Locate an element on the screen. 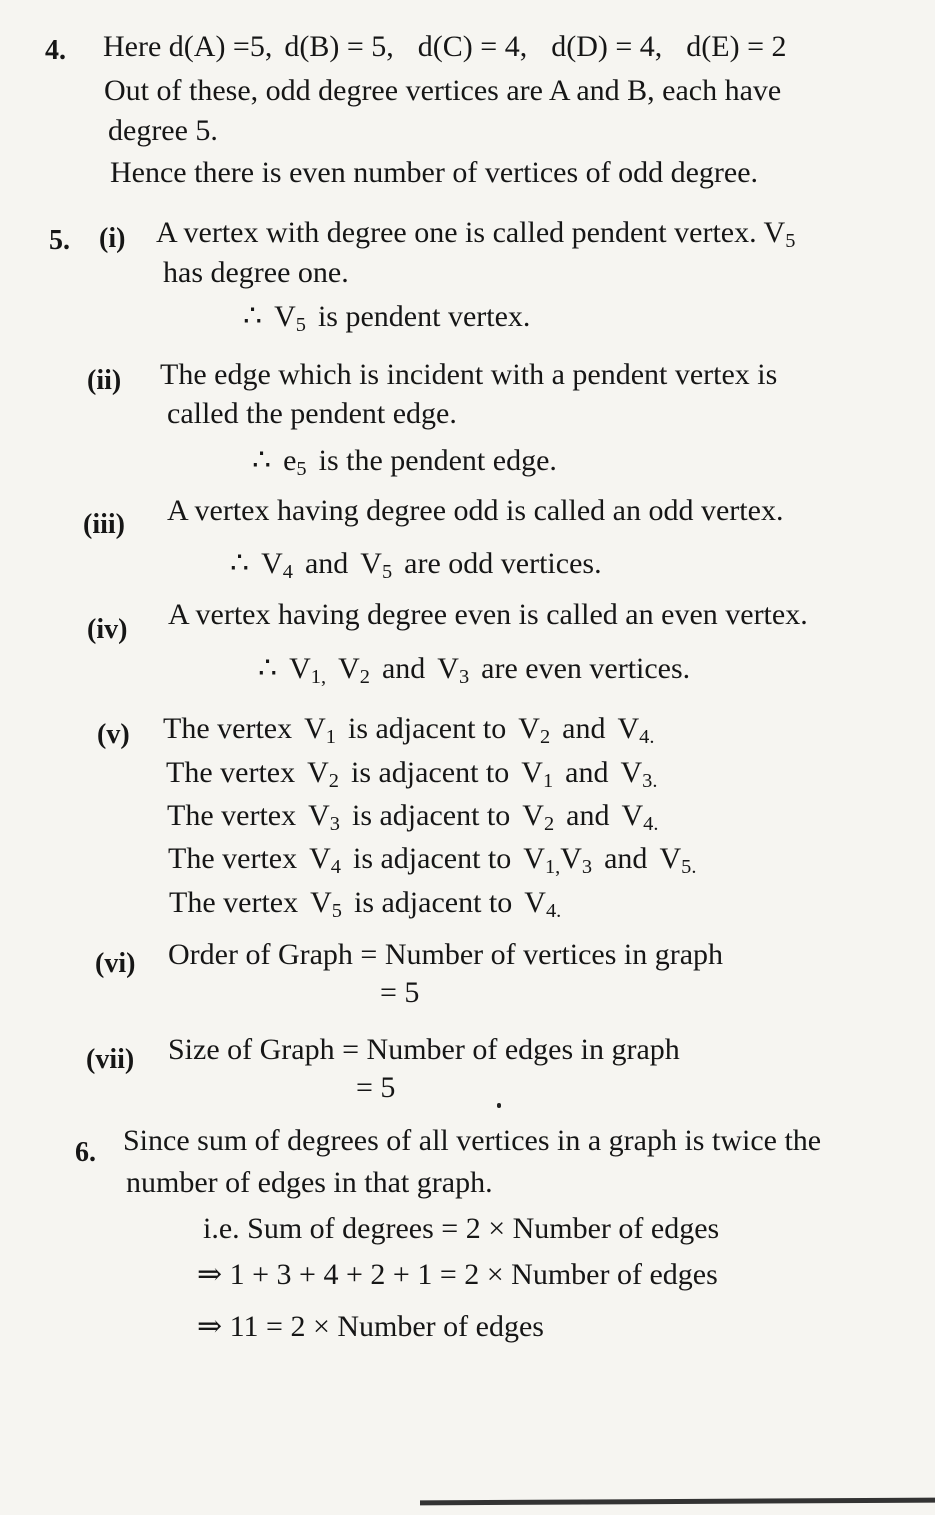  conclusion-text: are even vertices. is located at coordinates (586, 668).